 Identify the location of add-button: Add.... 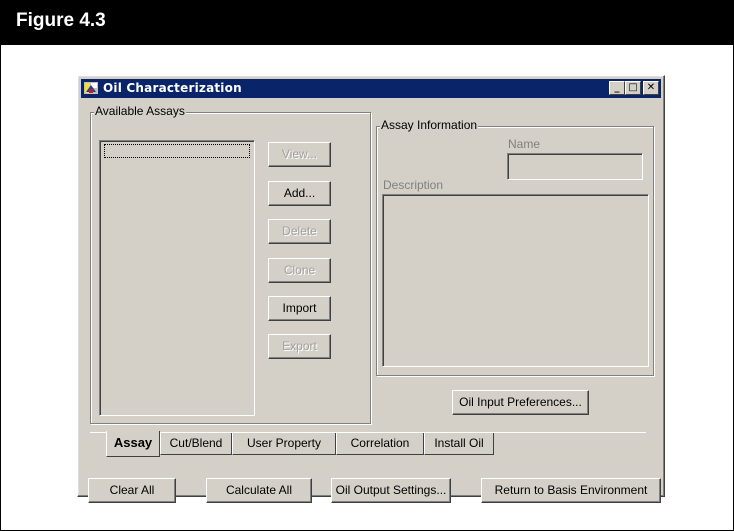
(299, 193).